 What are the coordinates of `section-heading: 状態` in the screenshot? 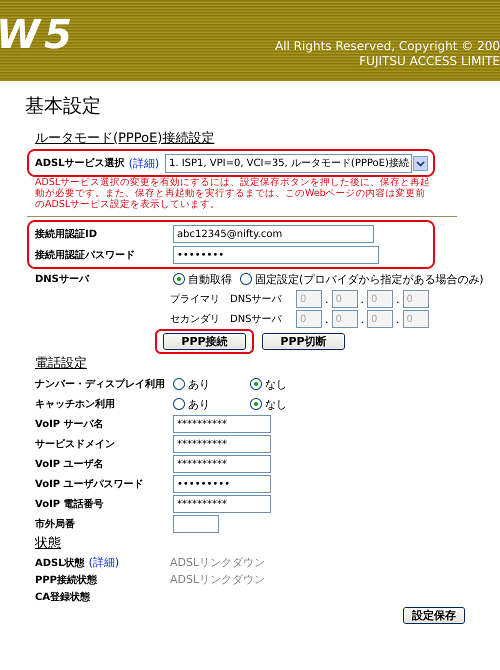 It's located at (48, 544).